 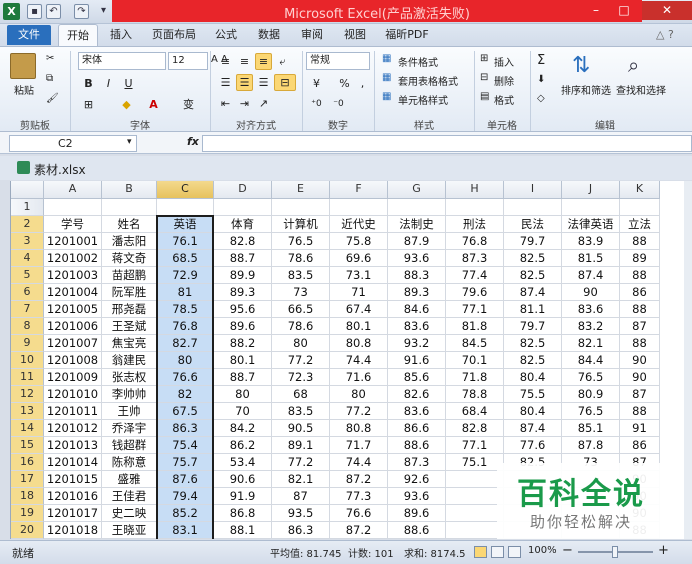 What do you see at coordinates (301, 258) in the screenshot?
I see `table-cell: 78.6` at bounding box center [301, 258].